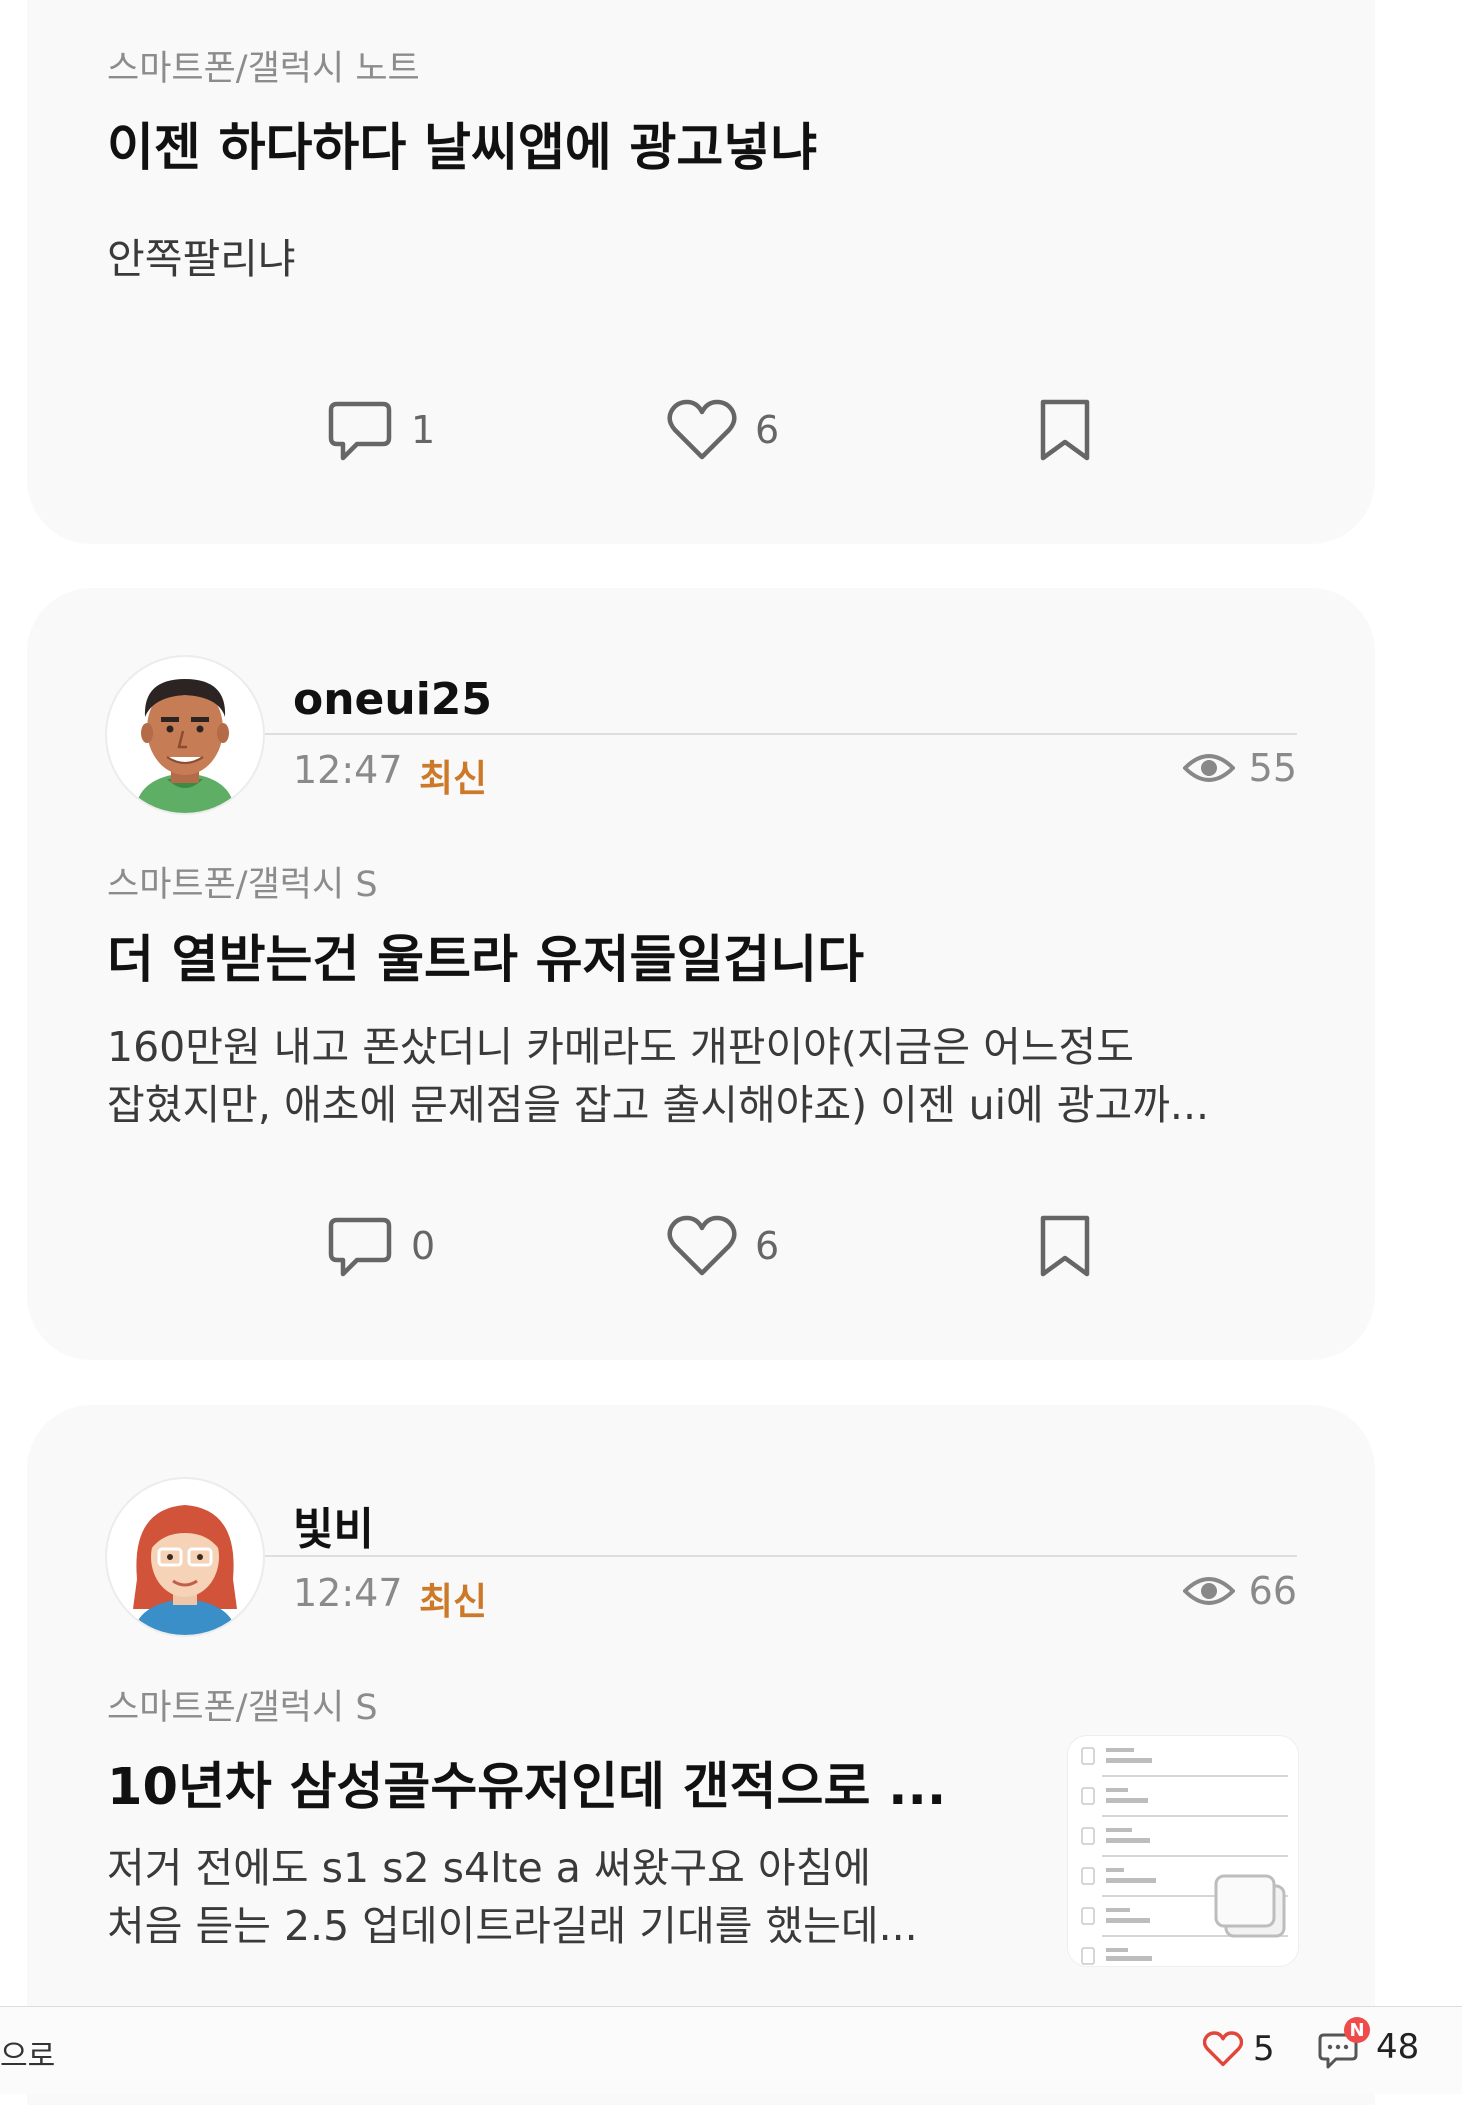  Describe the element at coordinates (485, 955) in the screenshot. I see `post-title: 더 열받는건 울트라 유저들일겁니다` at that location.